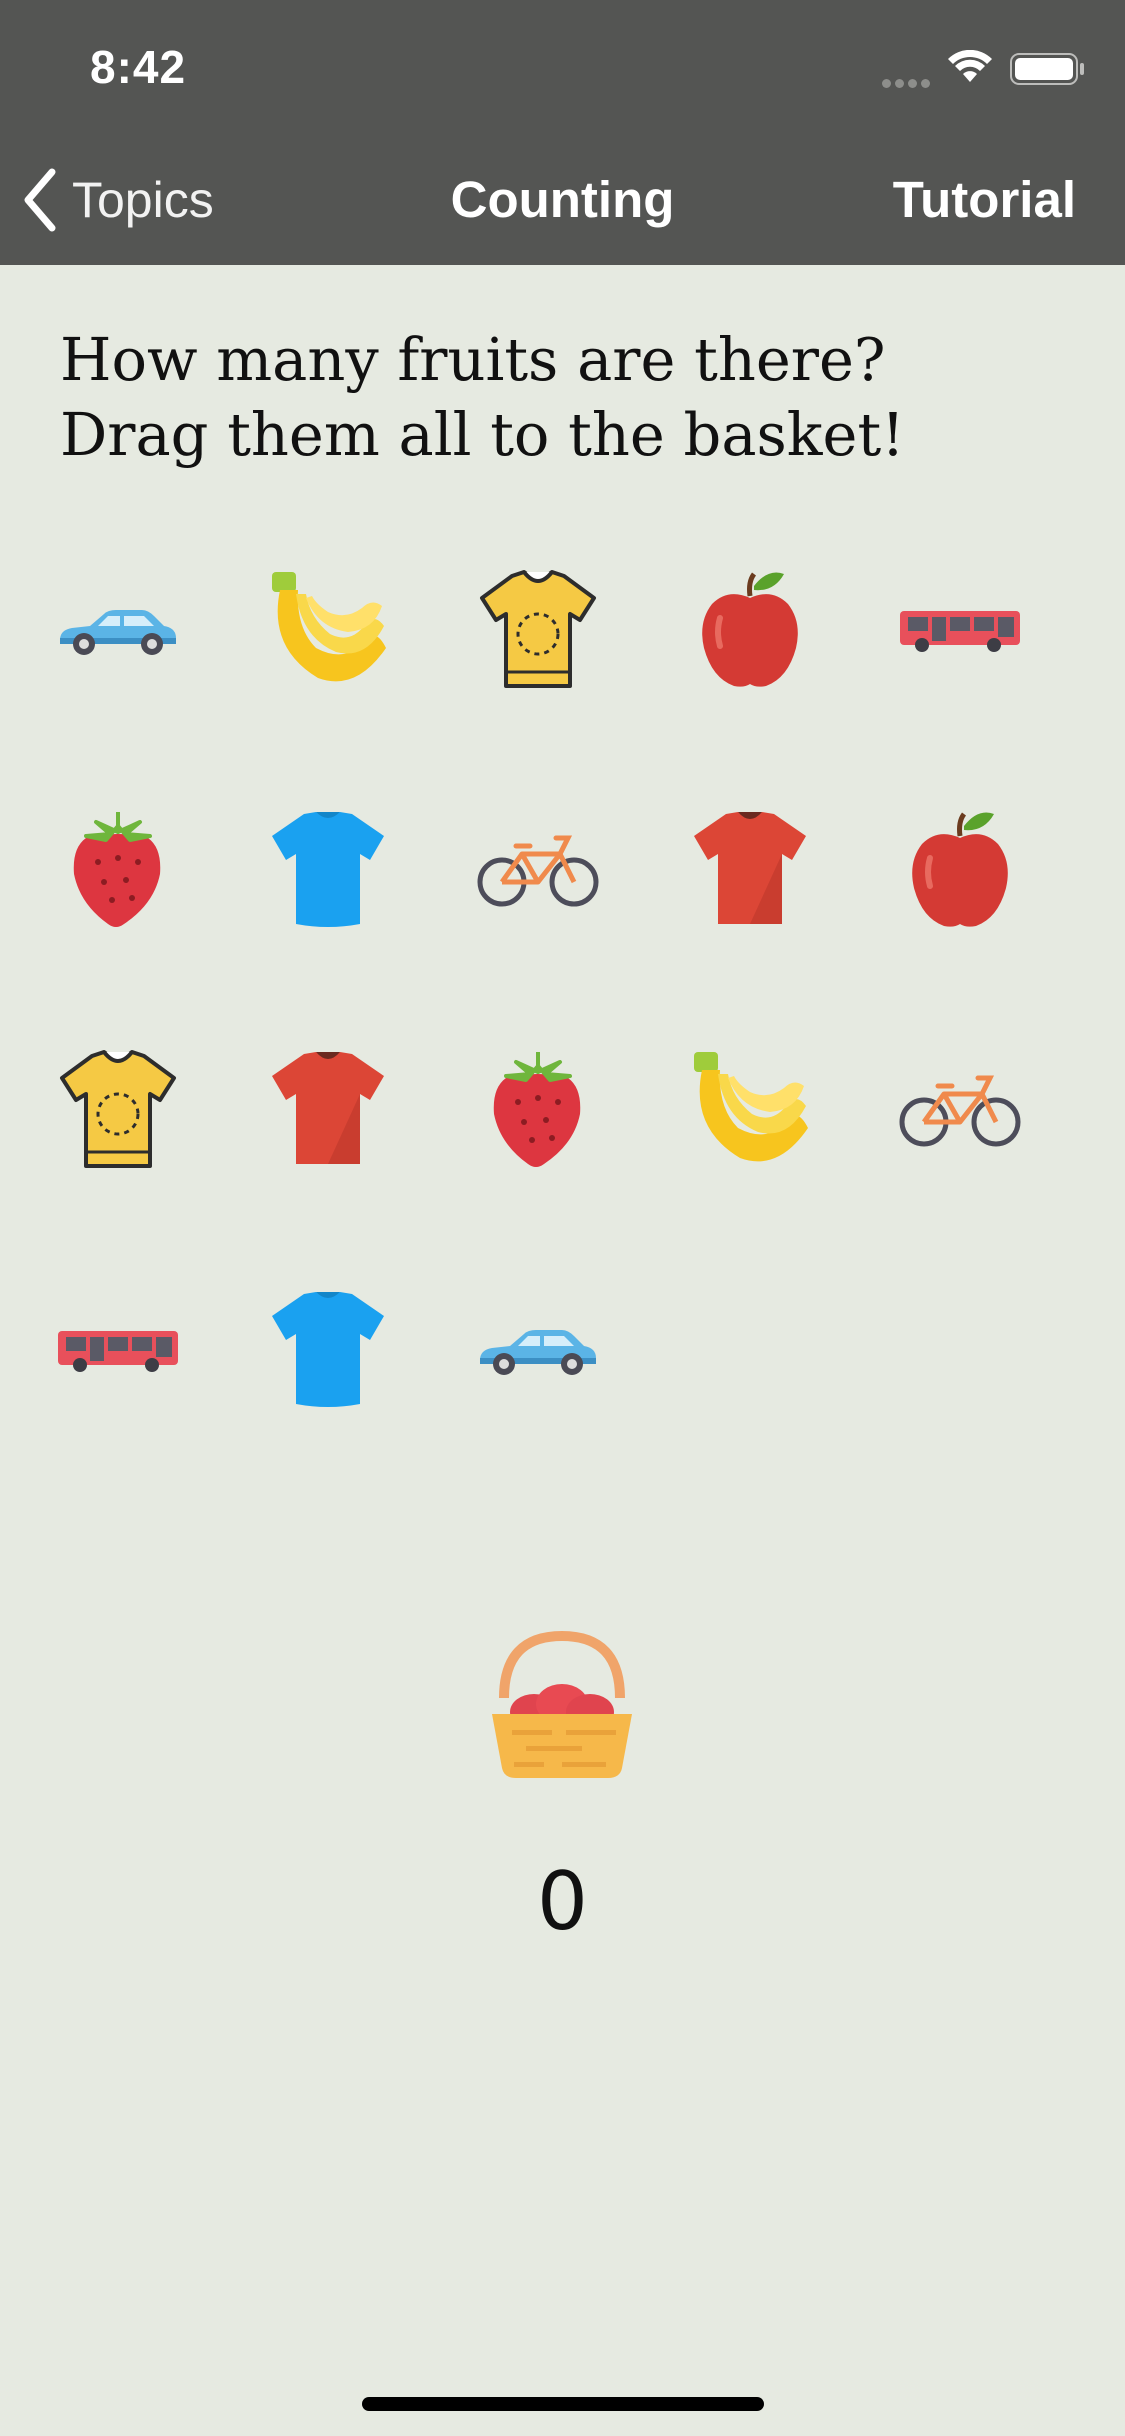  I want to click on fruit-count: 0, so click(562, 1901).